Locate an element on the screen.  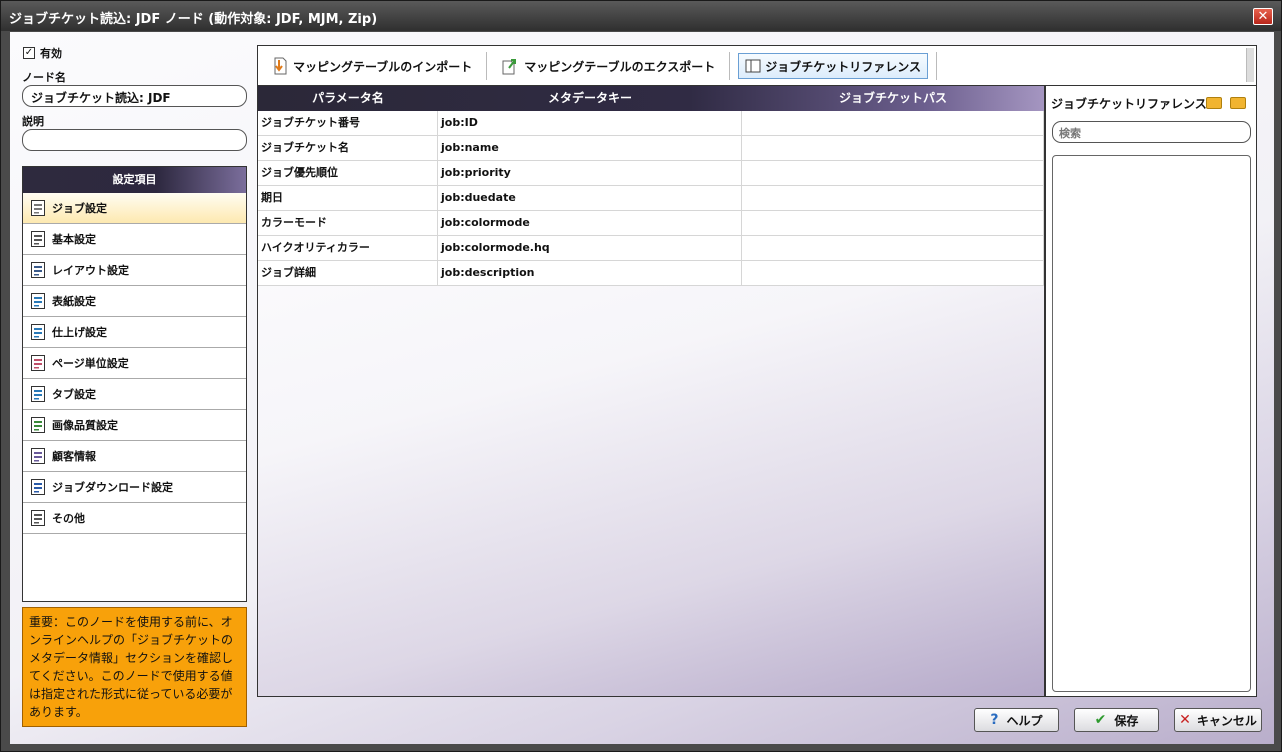
import-mapping-button: マッピングテーブルのインポート is located at coordinates (372, 66).